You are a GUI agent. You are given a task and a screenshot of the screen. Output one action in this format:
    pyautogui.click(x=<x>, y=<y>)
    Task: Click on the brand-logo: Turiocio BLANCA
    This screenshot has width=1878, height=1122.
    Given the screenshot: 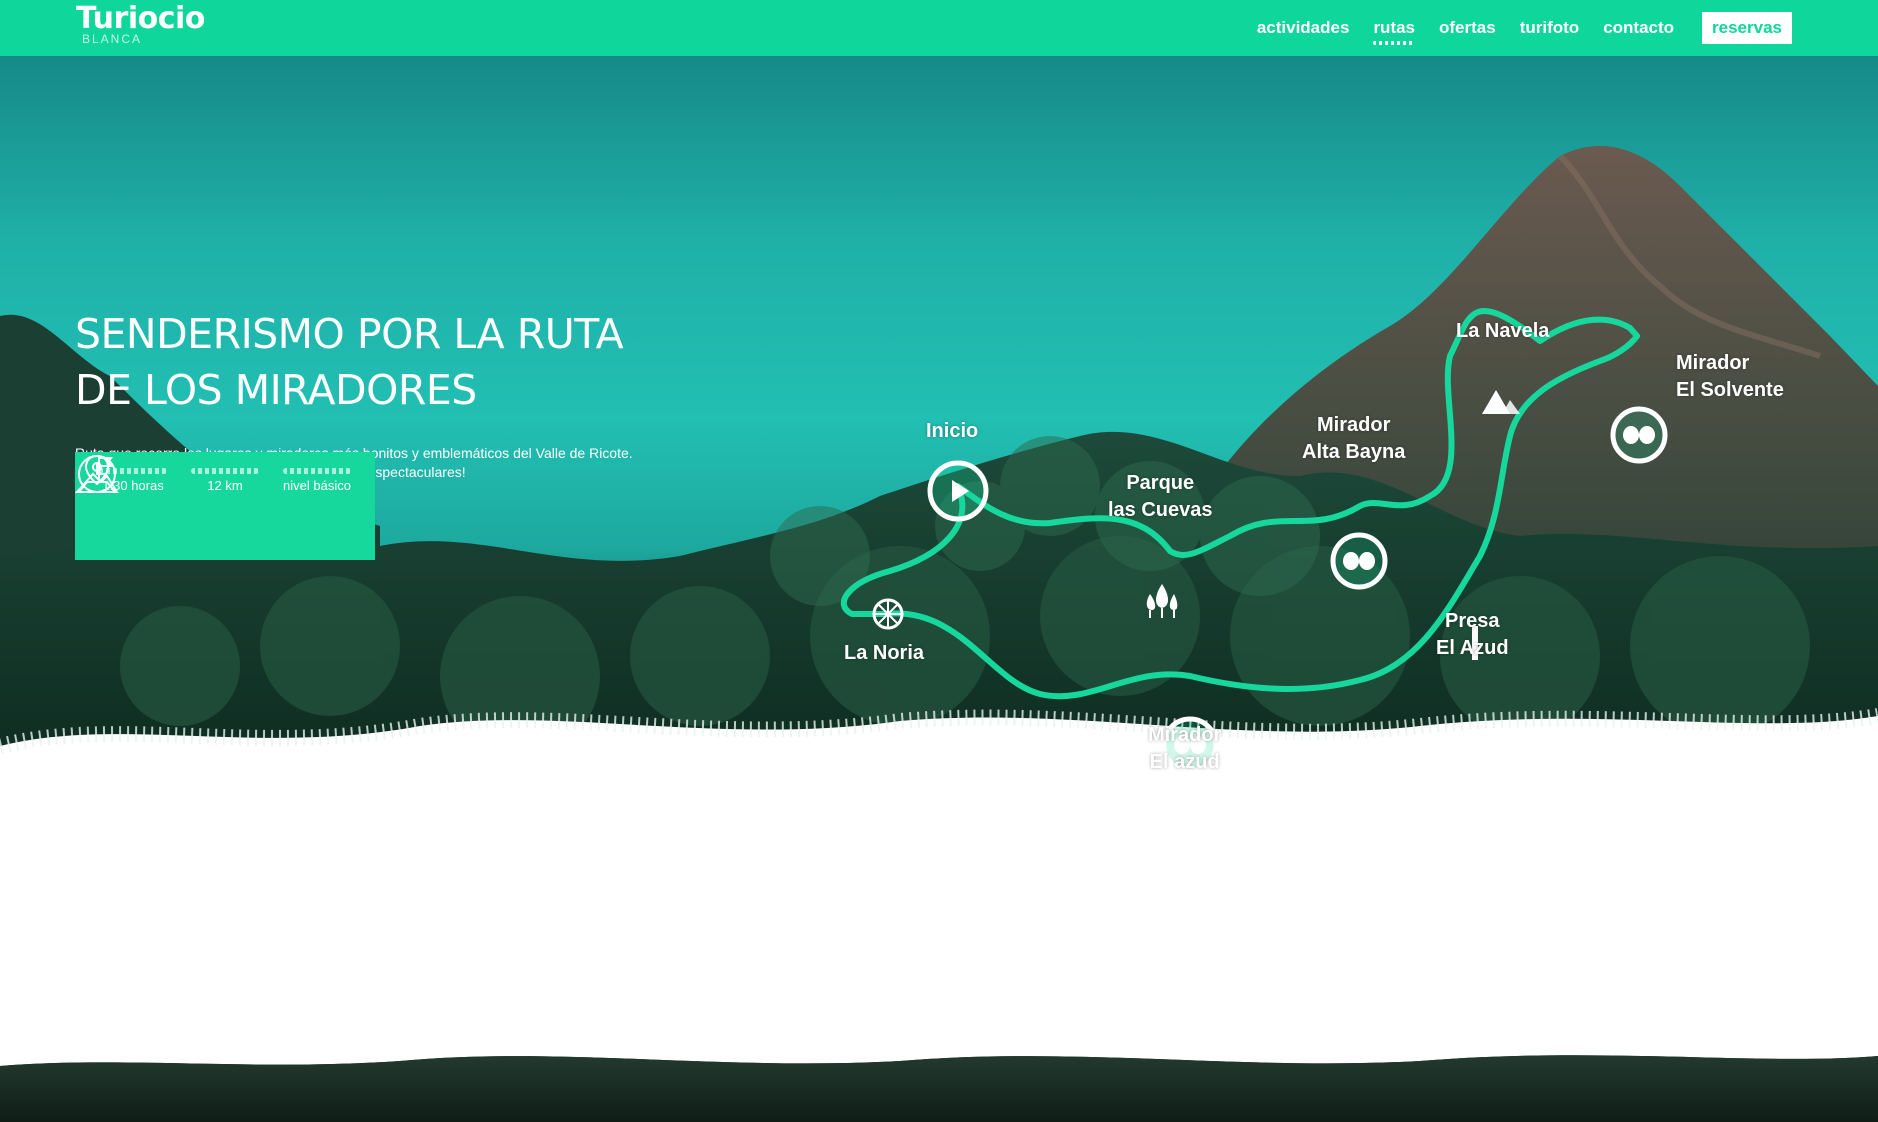 What is the action you would take?
    pyautogui.click(x=140, y=24)
    